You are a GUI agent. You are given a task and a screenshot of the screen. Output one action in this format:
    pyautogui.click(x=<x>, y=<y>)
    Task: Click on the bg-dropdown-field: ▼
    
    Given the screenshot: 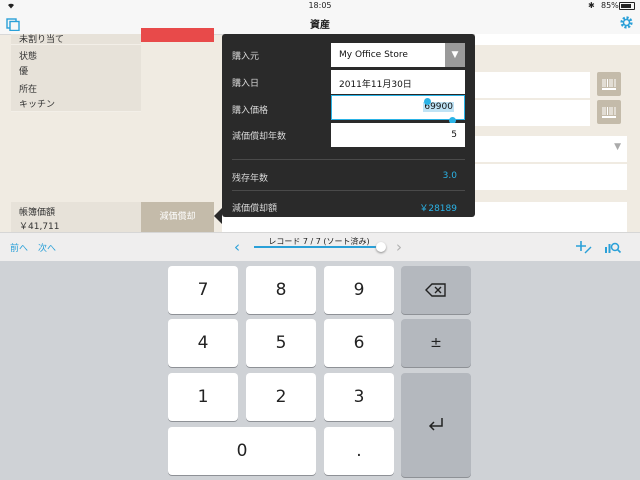 What is the action you would take?
    pyautogui.click(x=551, y=149)
    